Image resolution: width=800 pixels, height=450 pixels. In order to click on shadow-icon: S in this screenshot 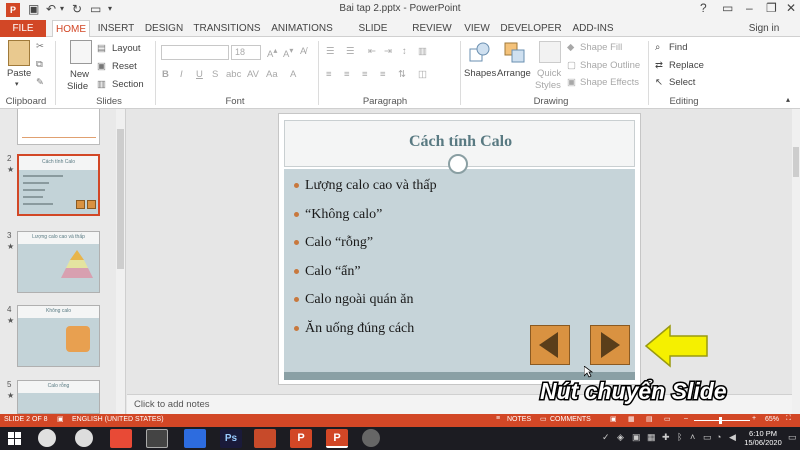, I will do `click(215, 74)`.